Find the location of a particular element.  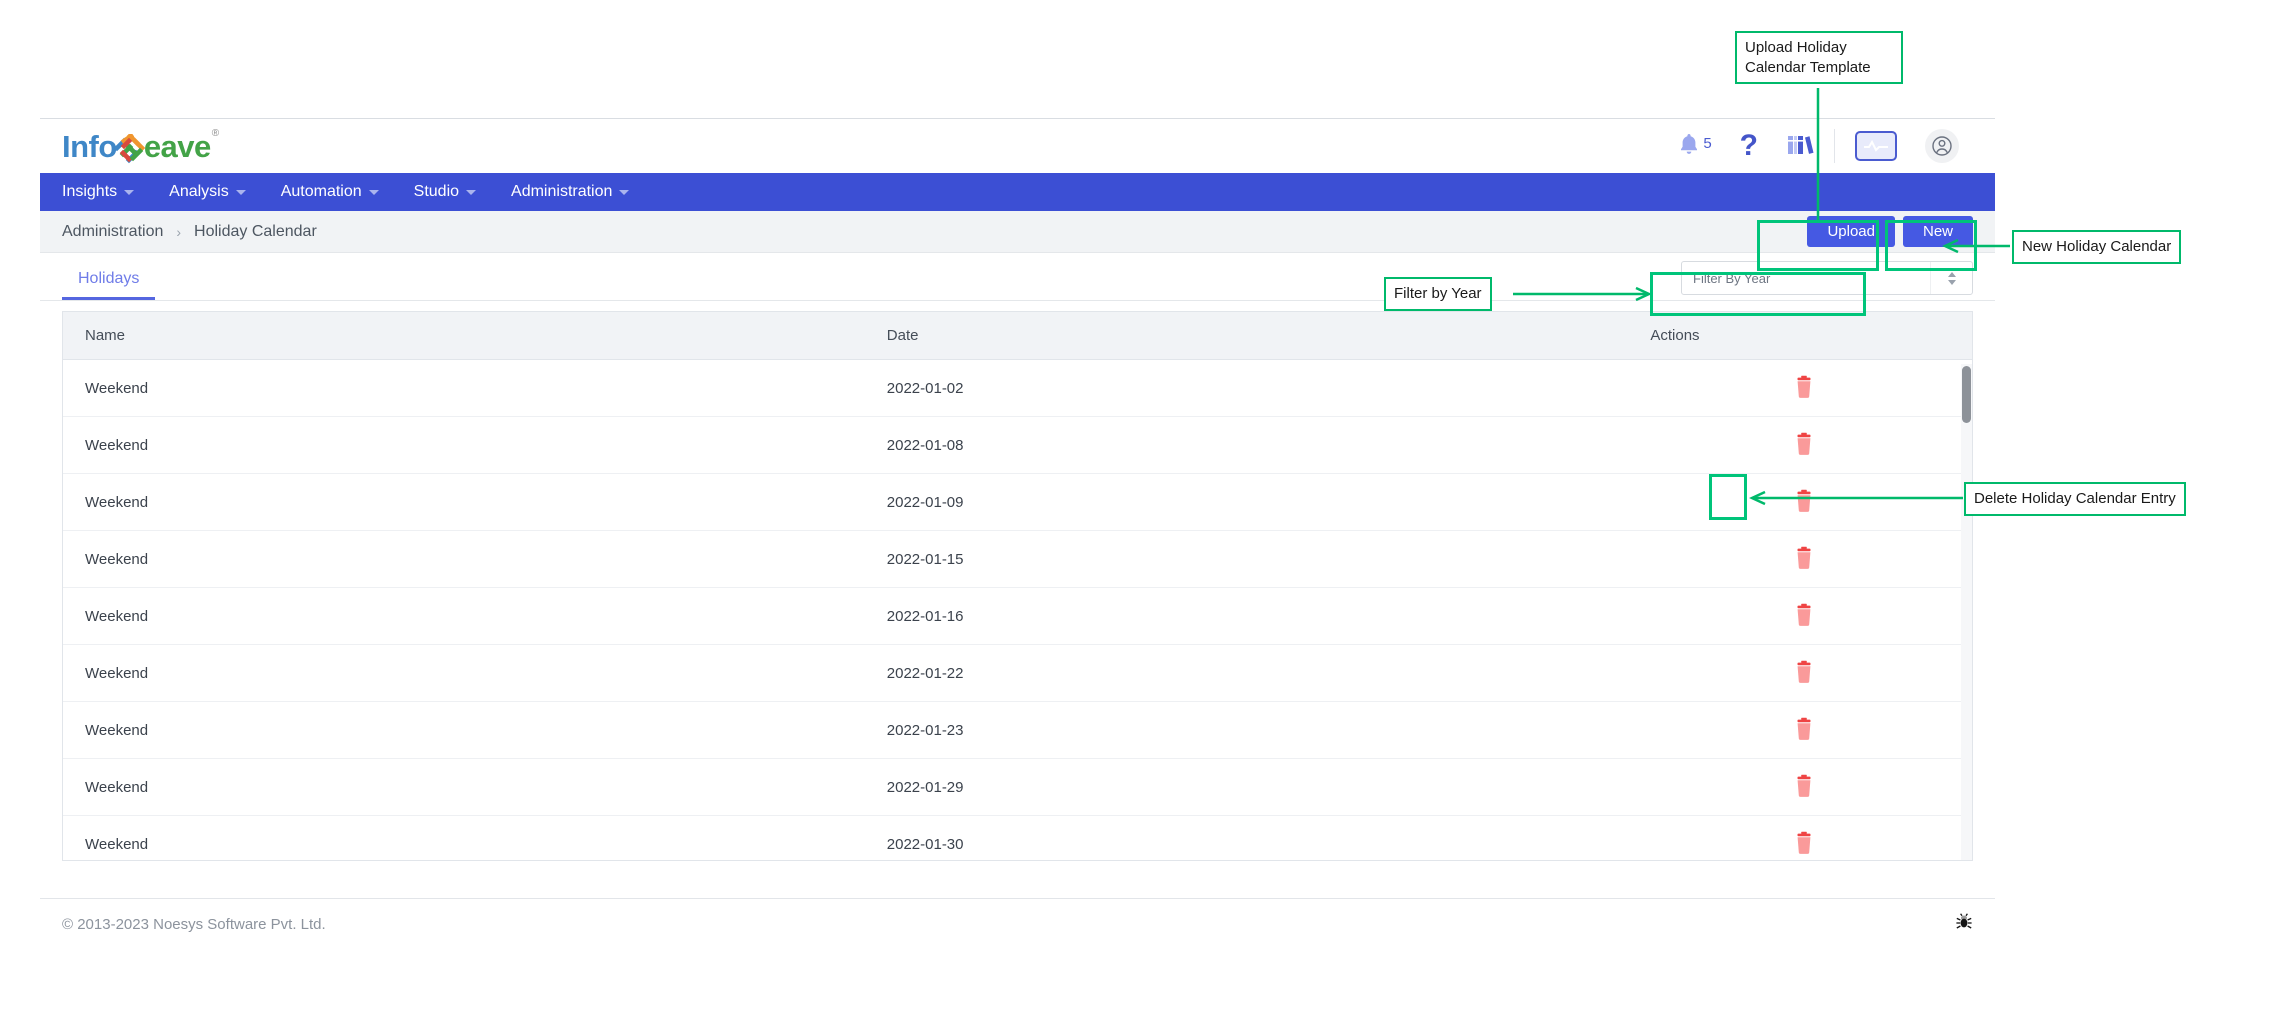

monitor-pulse-icon is located at coordinates (1876, 146).